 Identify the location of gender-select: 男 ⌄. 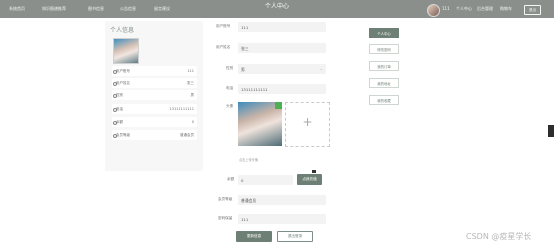
(282, 69).